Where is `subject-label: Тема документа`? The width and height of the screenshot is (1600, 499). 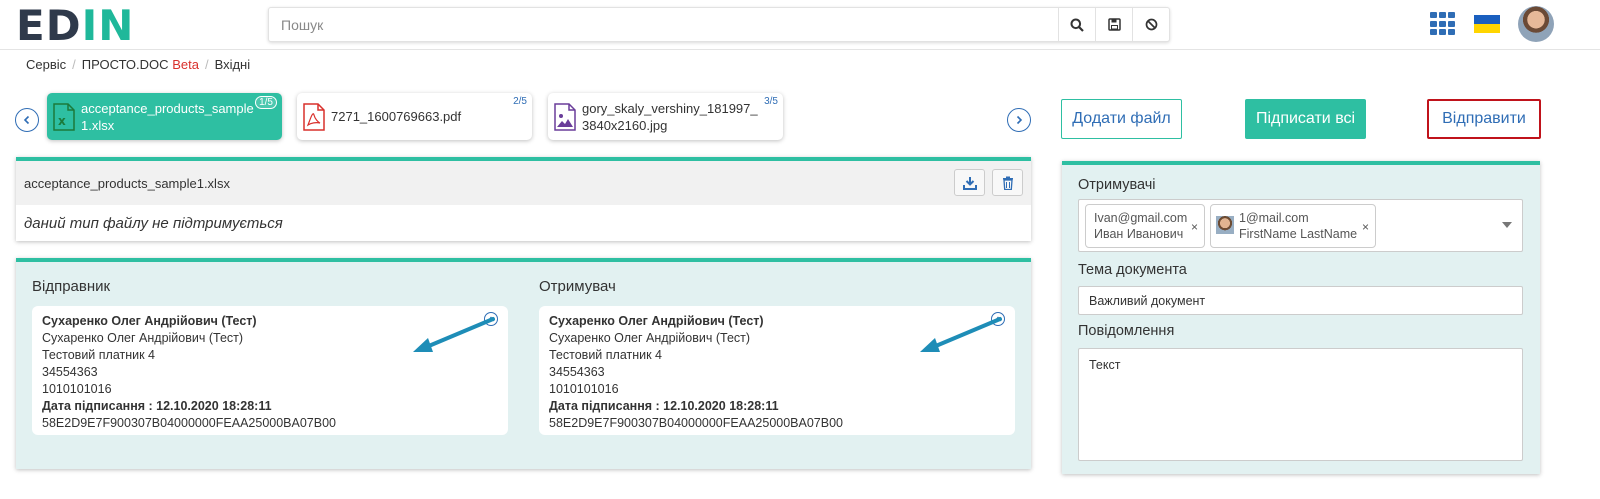
subject-label: Тема документа is located at coordinates (1132, 270).